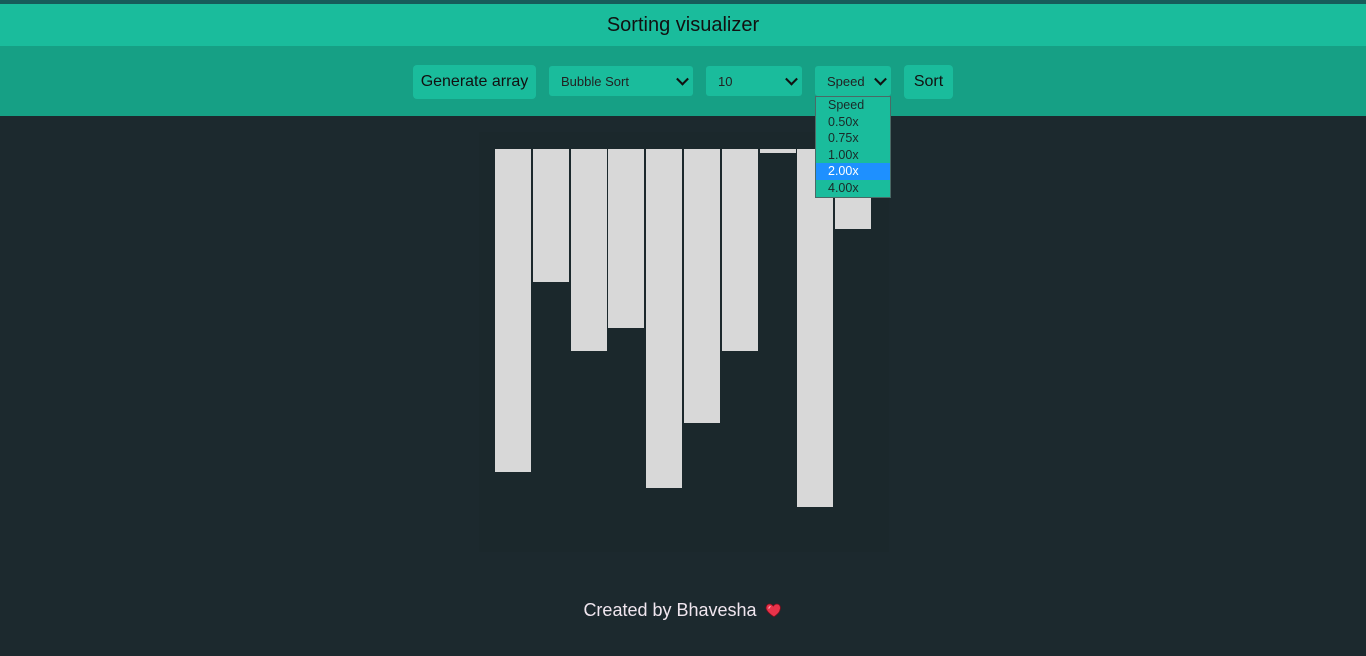  I want to click on speed-option: 0.50x, so click(853, 122).